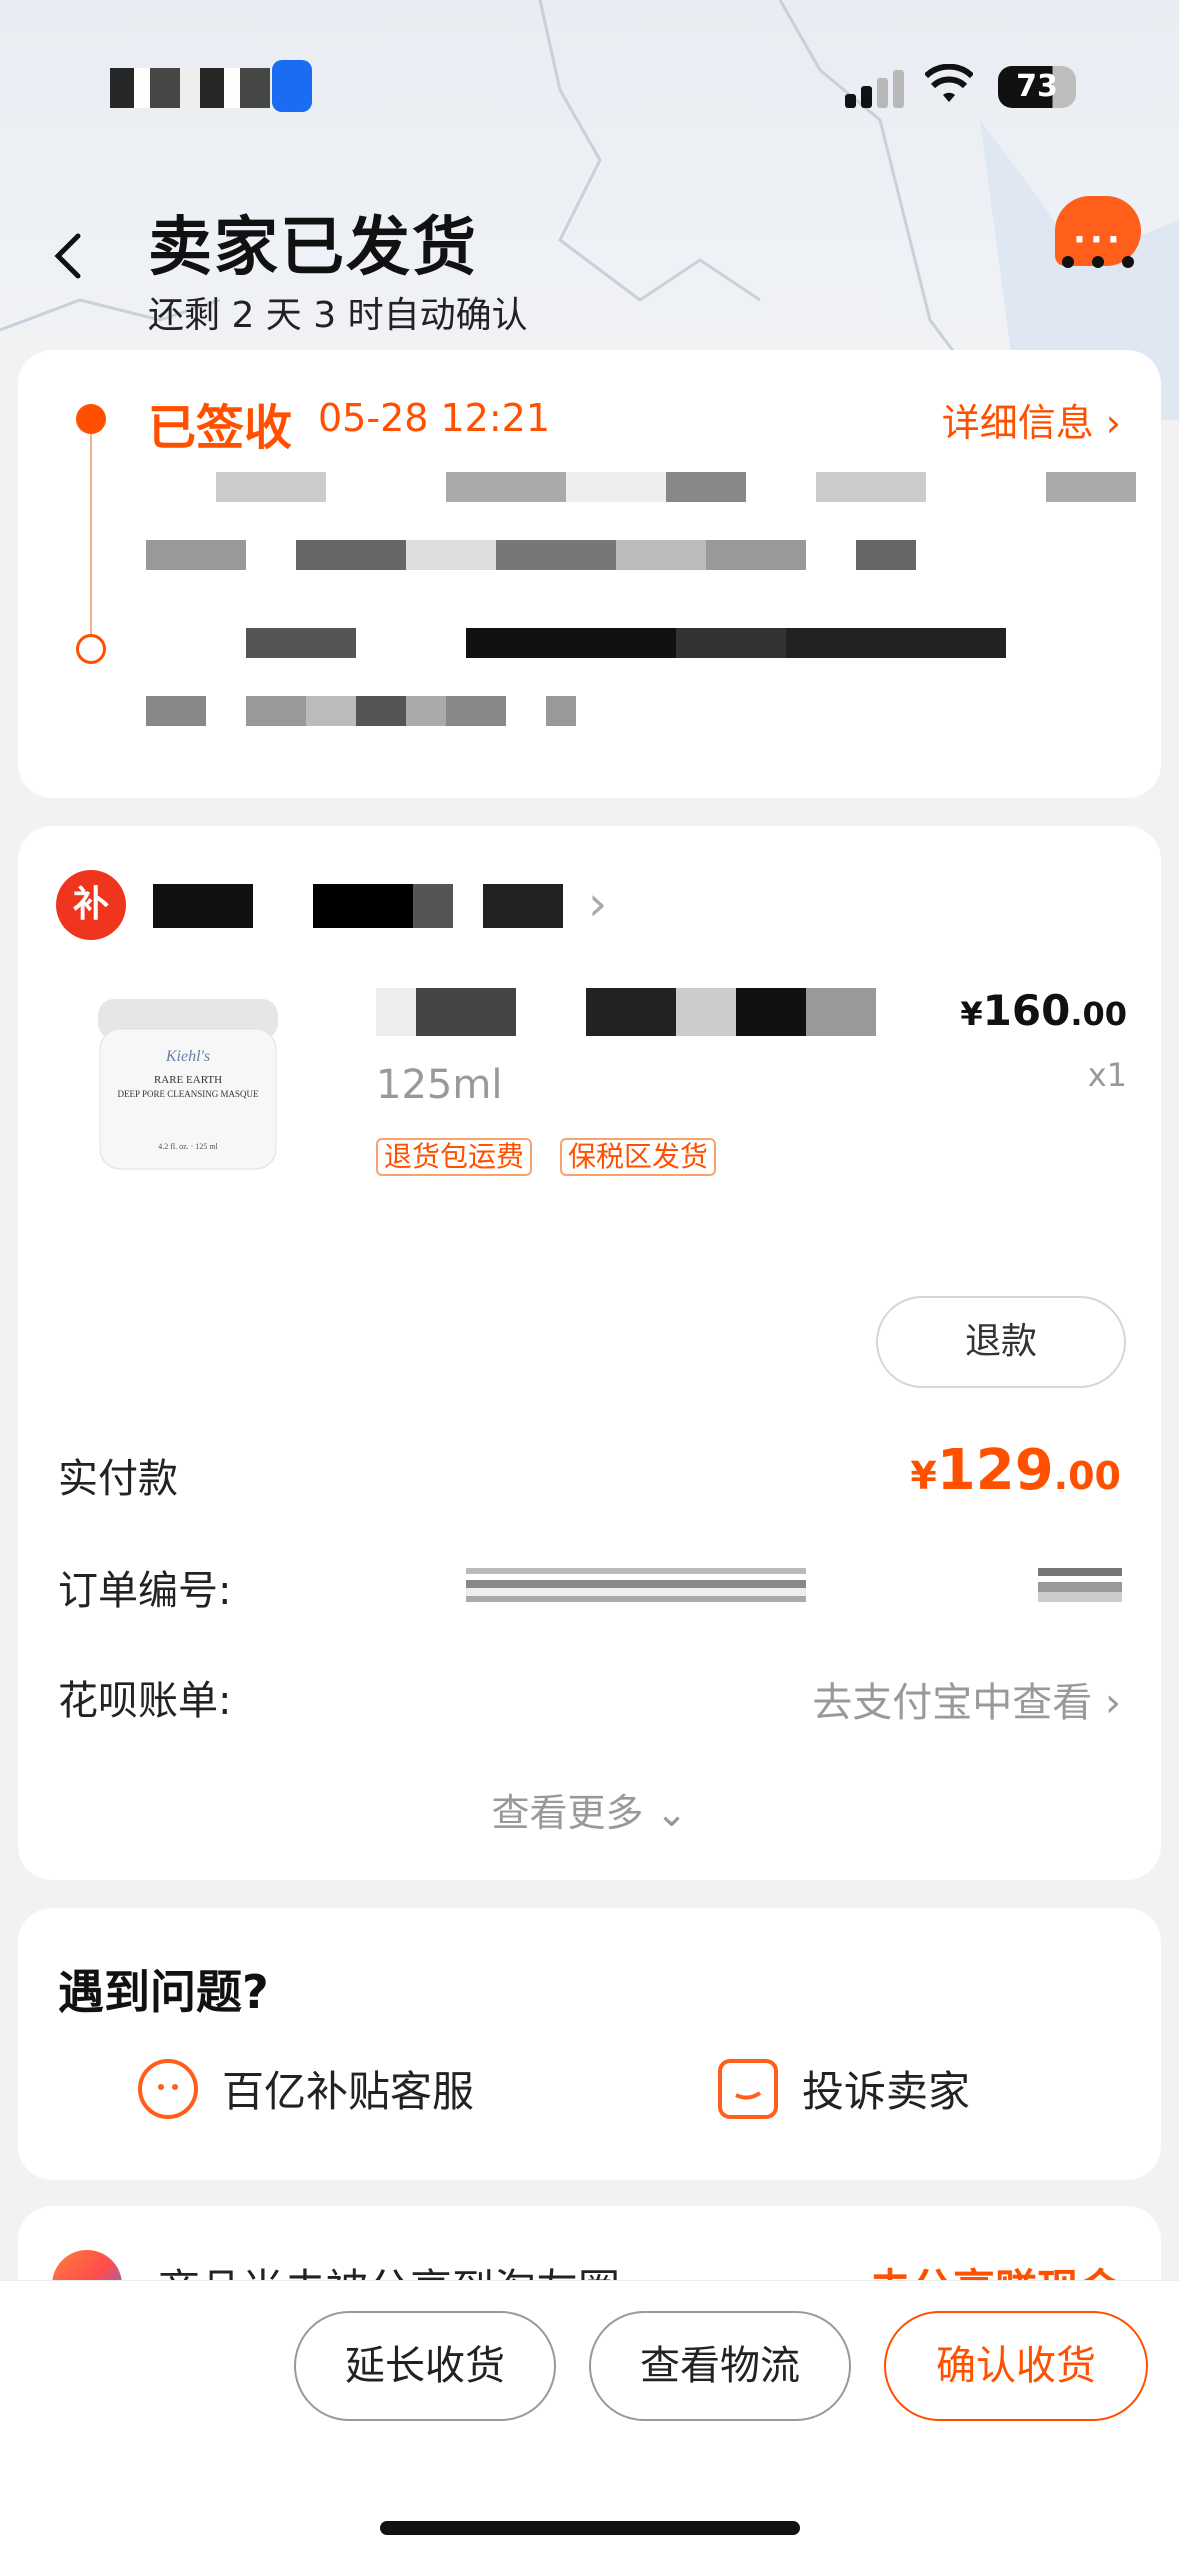 This screenshot has width=1179, height=2556. What do you see at coordinates (91, 649) in the screenshot?
I see `timeline-dot-previous-icon` at bounding box center [91, 649].